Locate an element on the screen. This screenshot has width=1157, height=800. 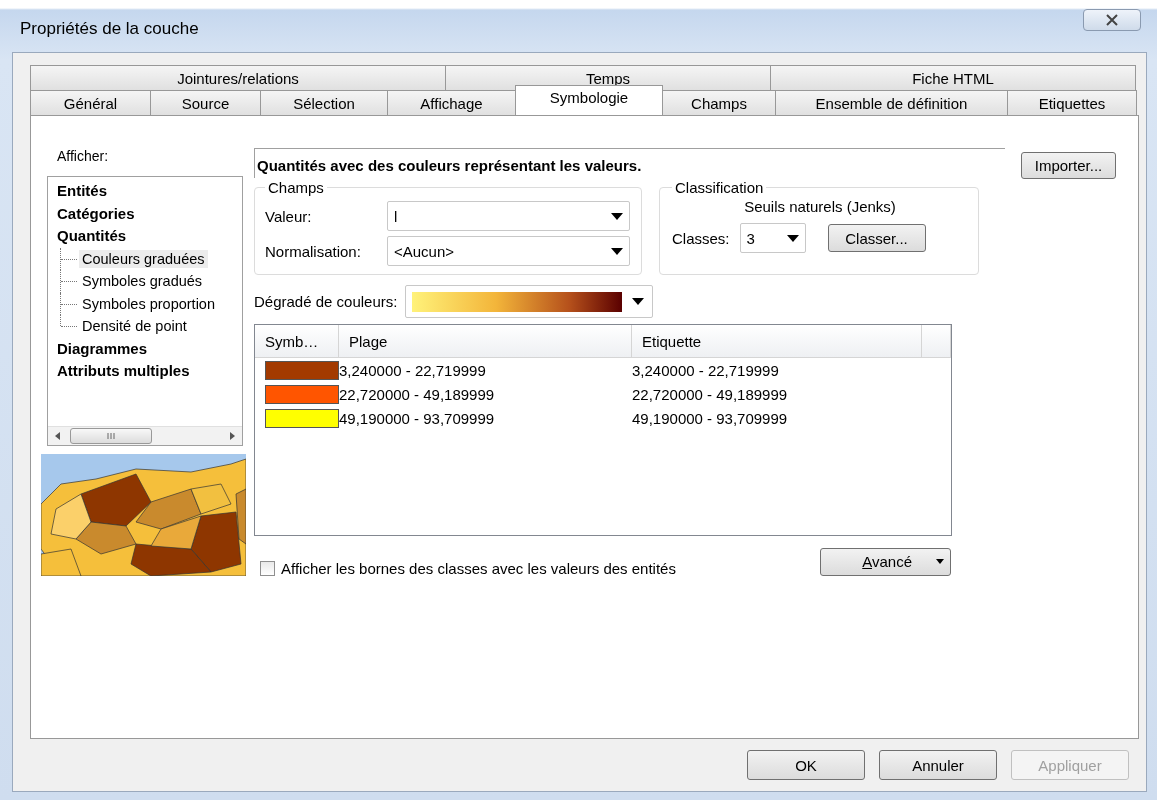
window-title: Propriétés de la couche is located at coordinates (109, 29).